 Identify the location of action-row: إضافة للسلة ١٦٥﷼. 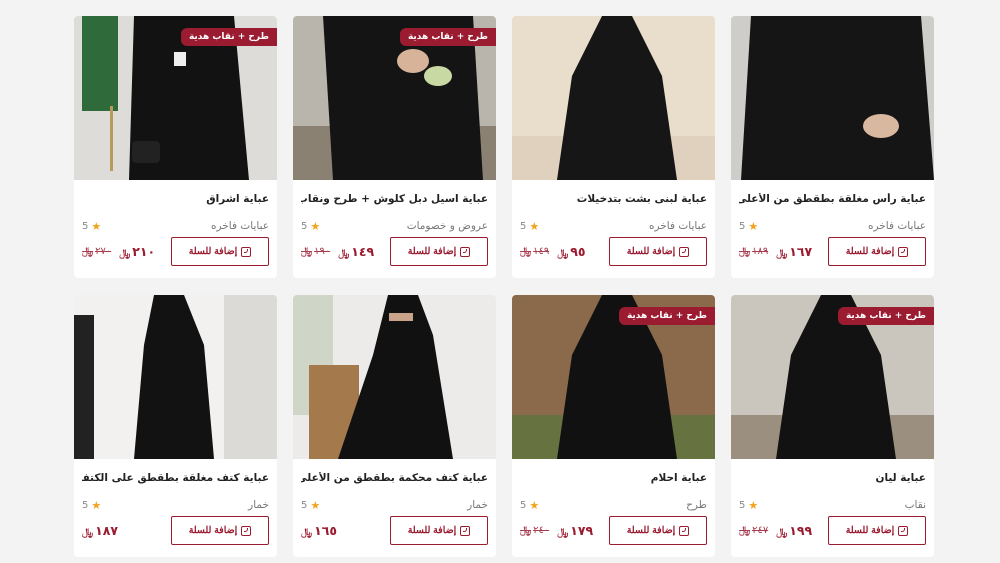
(394, 530).